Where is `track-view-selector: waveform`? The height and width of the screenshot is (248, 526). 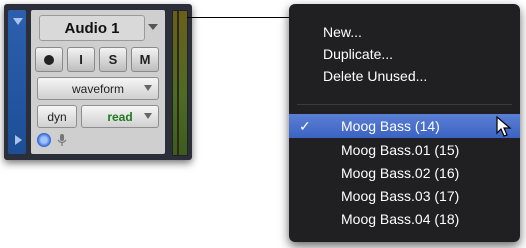
track-view-selector: waveform is located at coordinates (98, 88).